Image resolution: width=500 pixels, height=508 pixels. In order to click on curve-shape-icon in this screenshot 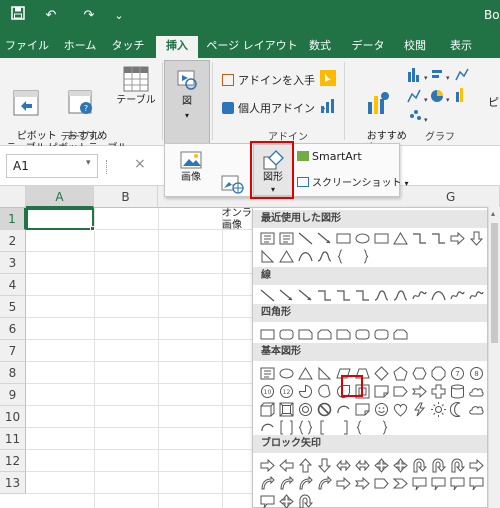, I will do `click(305, 256)`.